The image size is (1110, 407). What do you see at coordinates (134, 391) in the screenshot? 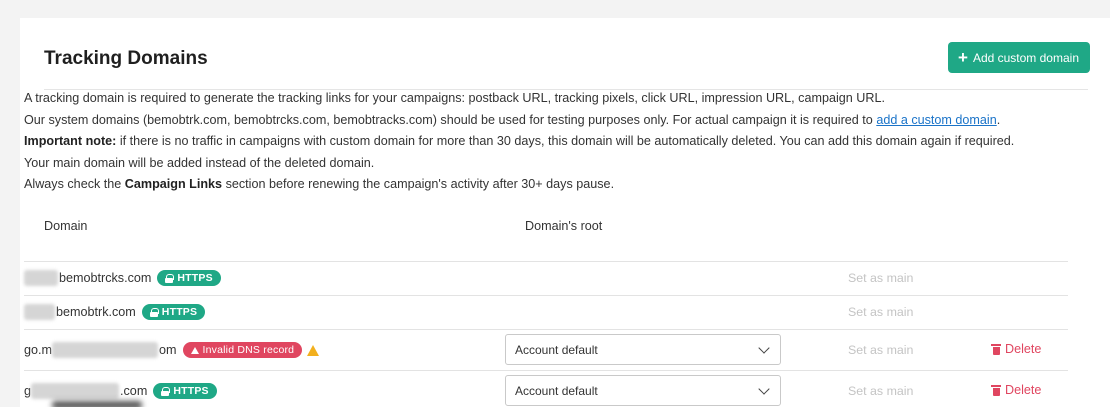
I see `domain-name: .com` at bounding box center [134, 391].